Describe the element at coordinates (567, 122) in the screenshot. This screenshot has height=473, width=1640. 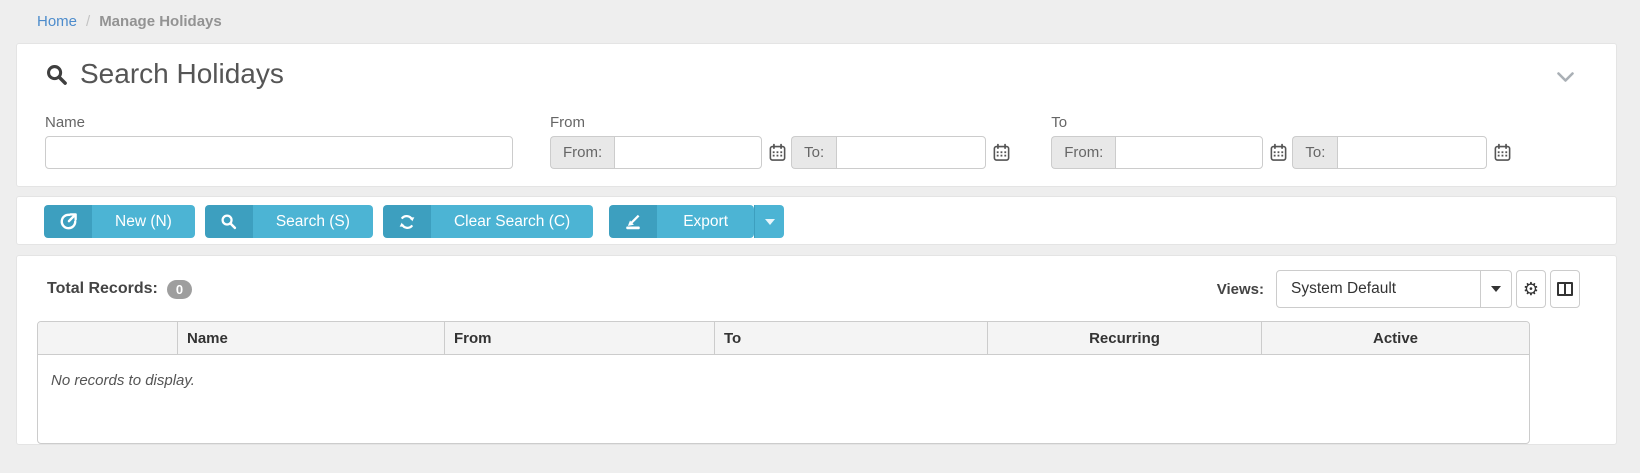
I see `from-range-label: From` at that location.